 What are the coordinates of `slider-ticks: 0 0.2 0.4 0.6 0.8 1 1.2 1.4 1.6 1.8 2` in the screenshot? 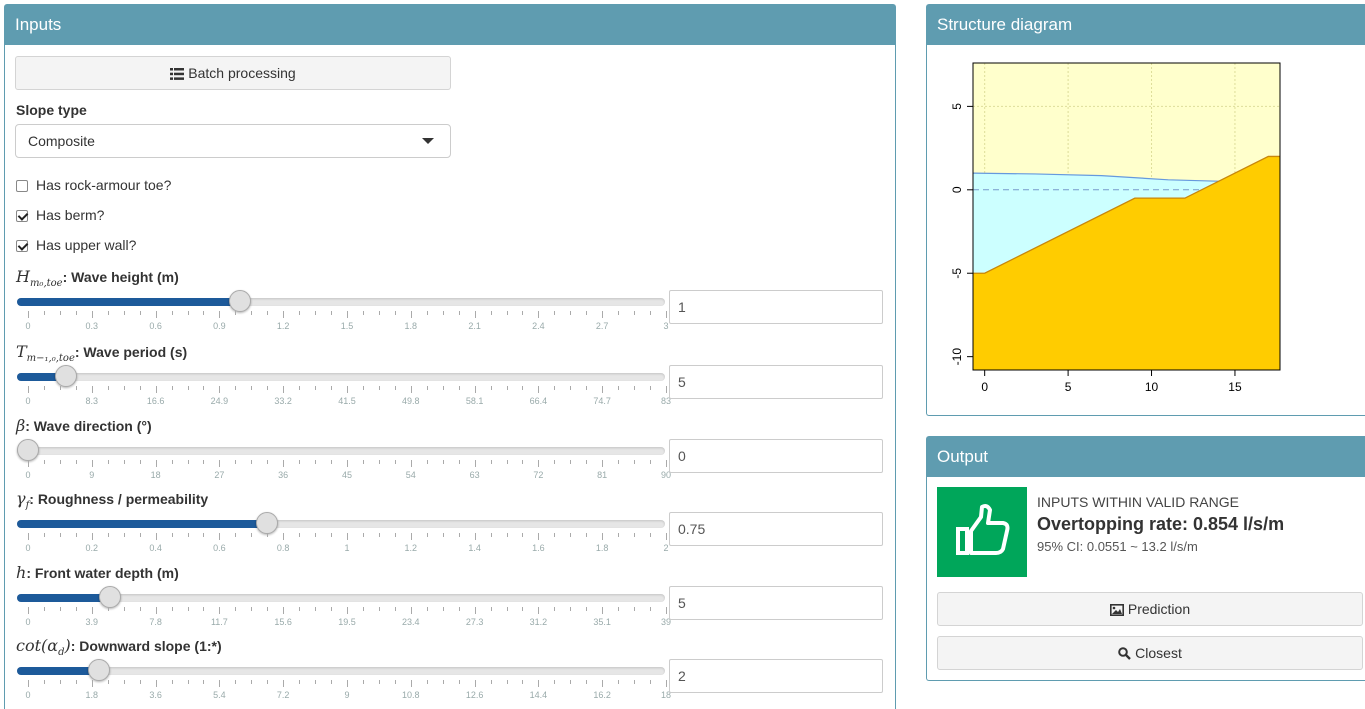 It's located at (343, 544).